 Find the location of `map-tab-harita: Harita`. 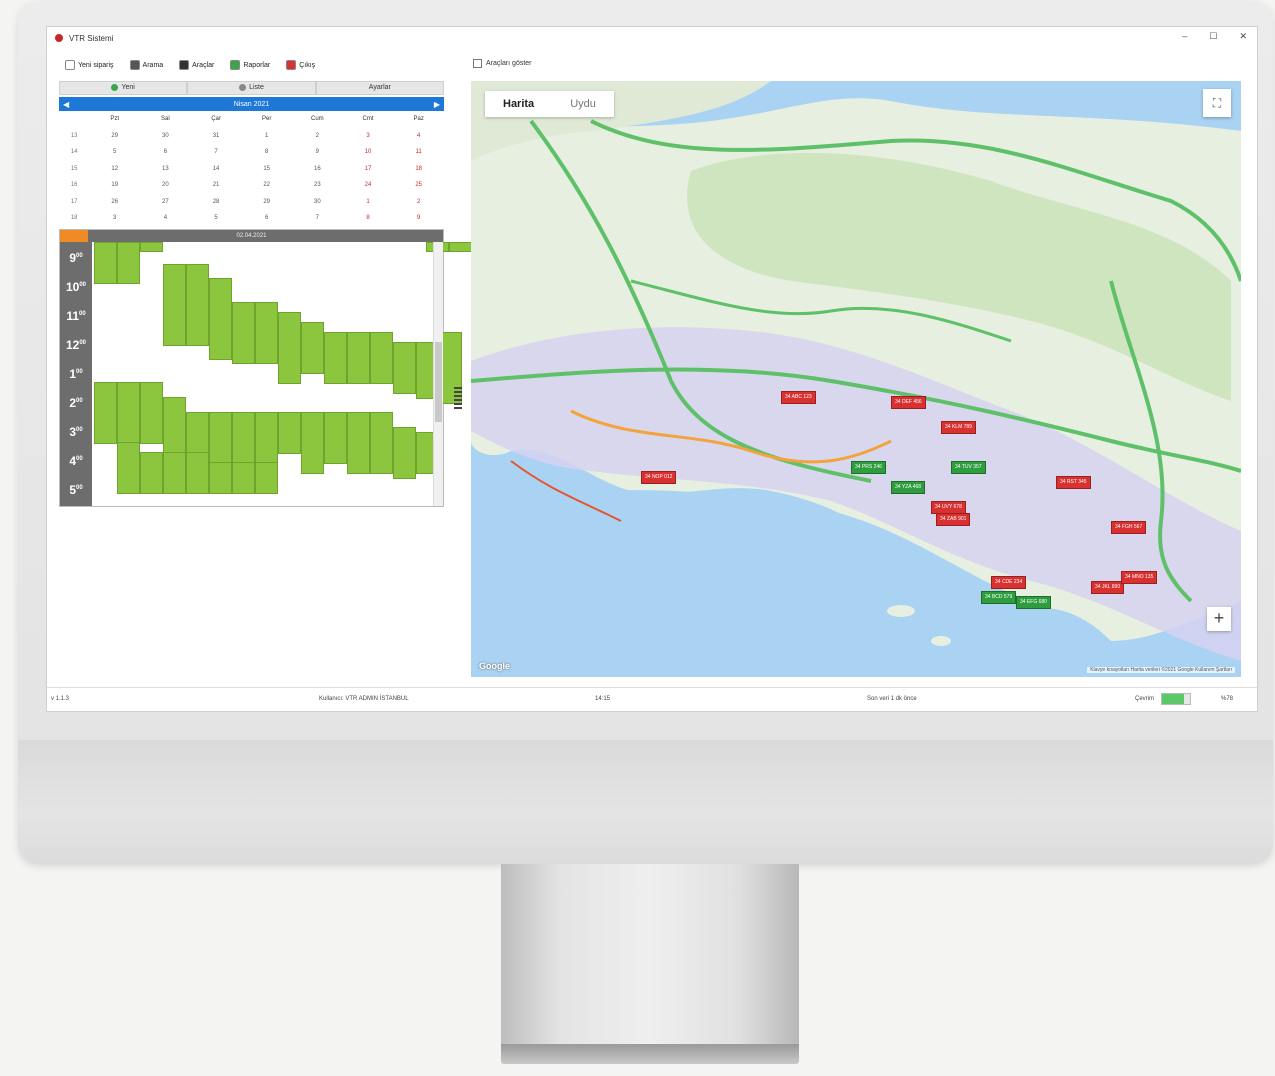

map-tab-harita: Harita is located at coordinates (518, 104).